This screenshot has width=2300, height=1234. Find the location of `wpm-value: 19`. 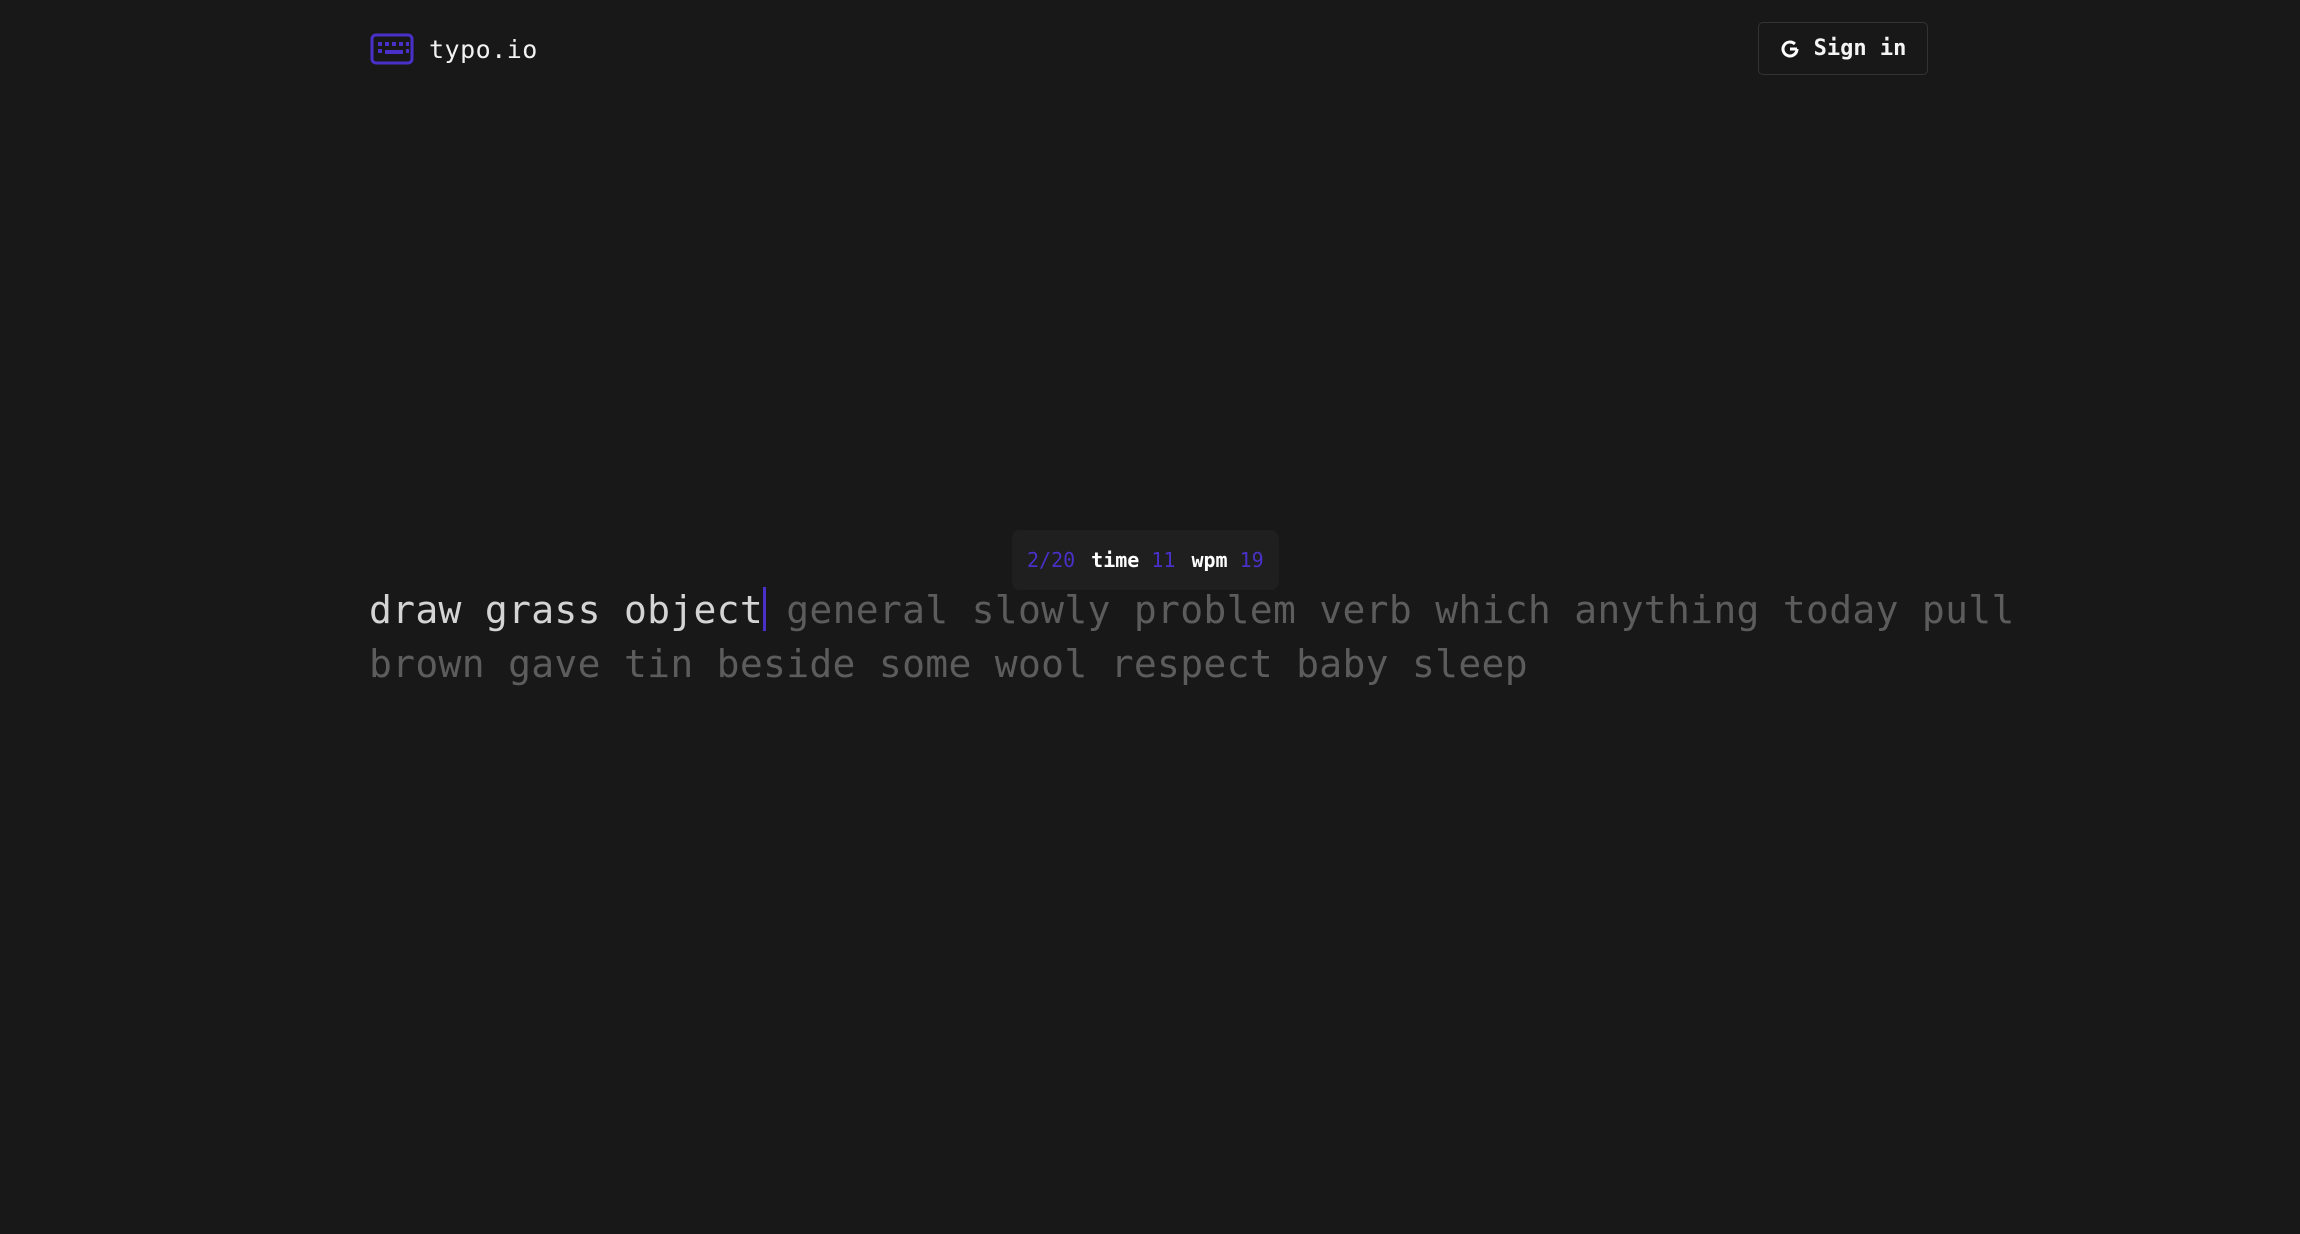

wpm-value: 19 is located at coordinates (1251, 560).